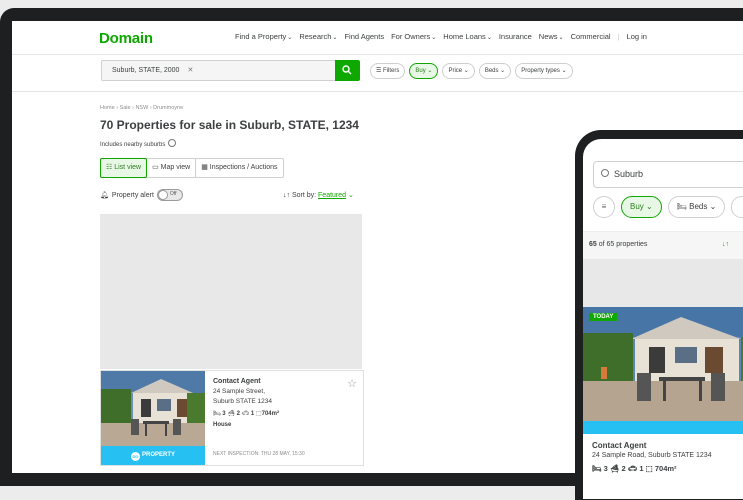 This screenshot has width=743, height=500. I want to click on land-size-icon: ⬚, so click(649, 468).